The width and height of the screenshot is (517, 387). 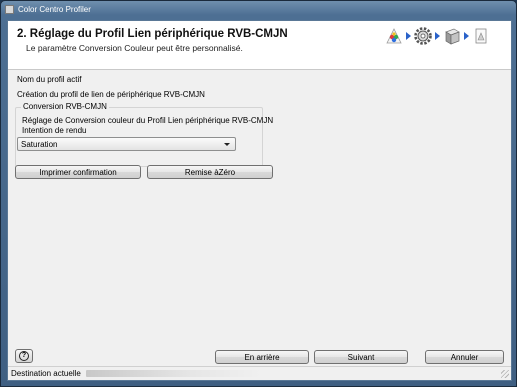 What do you see at coordinates (464, 357) in the screenshot?
I see `cancel-button: Annuler` at bounding box center [464, 357].